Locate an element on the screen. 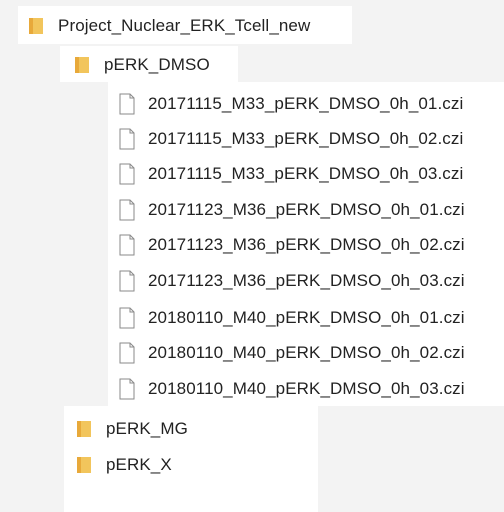 This screenshot has width=504, height=512. root-folder-label: Project_Nuclear_ERK_Tcell_new is located at coordinates (184, 25).